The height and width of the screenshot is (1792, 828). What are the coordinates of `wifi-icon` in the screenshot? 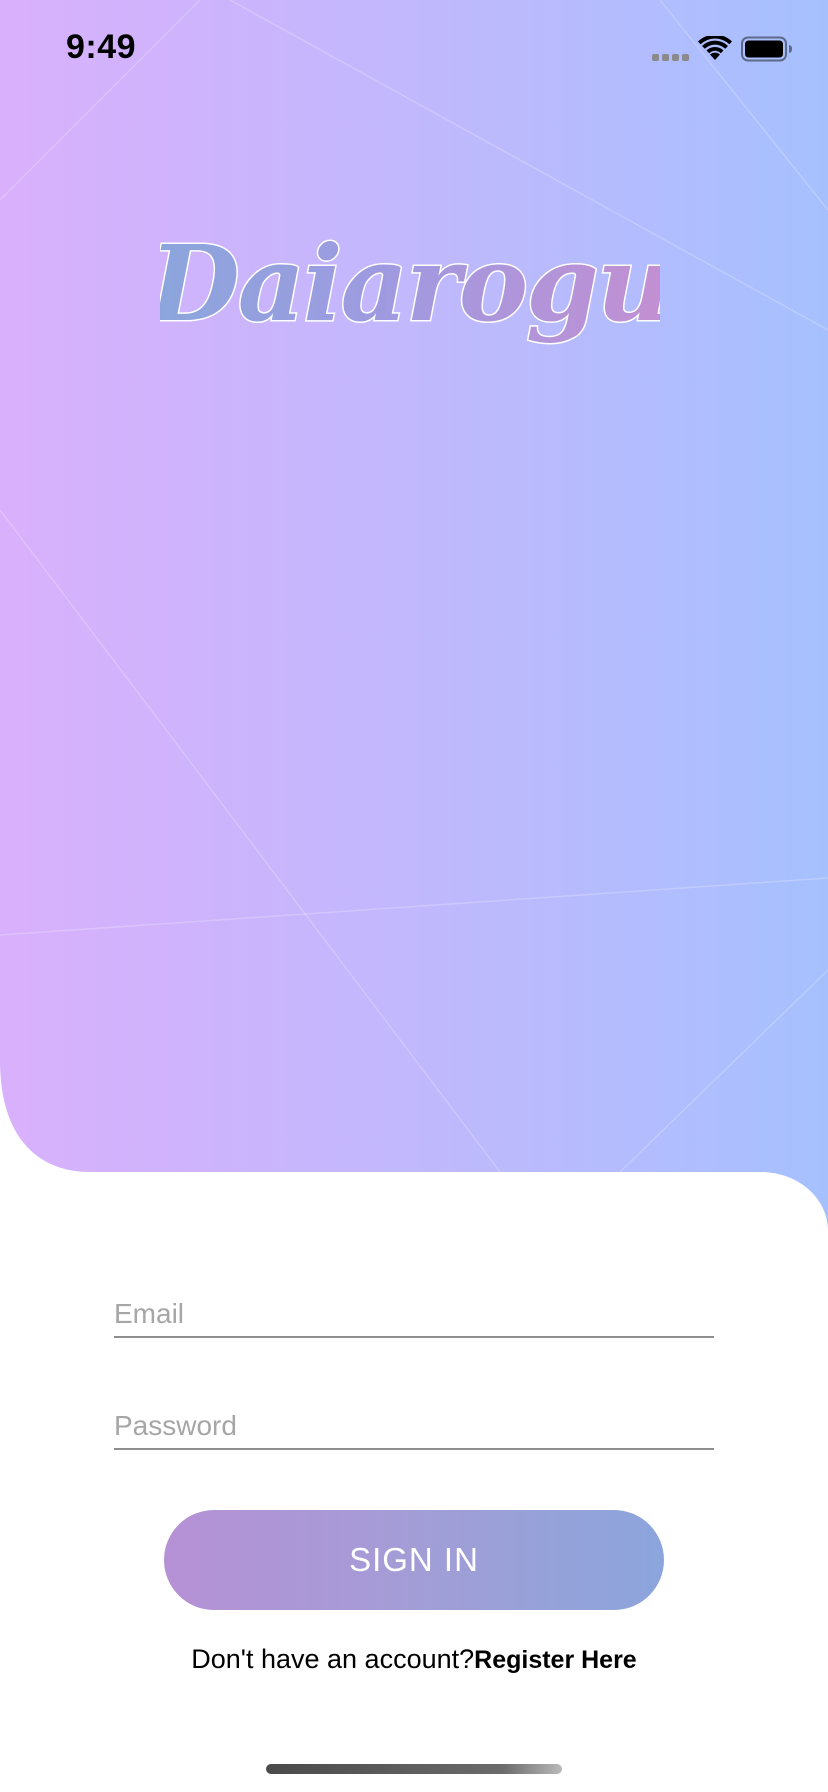 It's located at (715, 48).